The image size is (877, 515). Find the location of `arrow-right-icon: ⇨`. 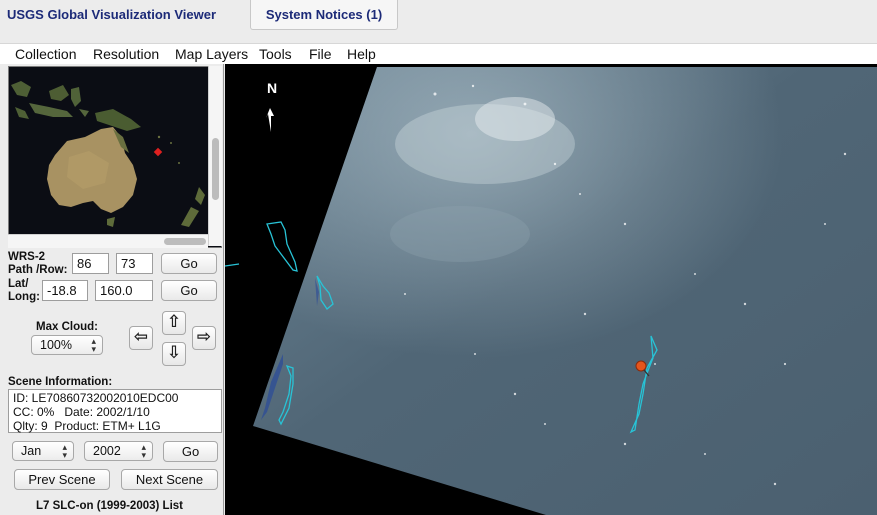

arrow-right-icon: ⇨ is located at coordinates (204, 337).